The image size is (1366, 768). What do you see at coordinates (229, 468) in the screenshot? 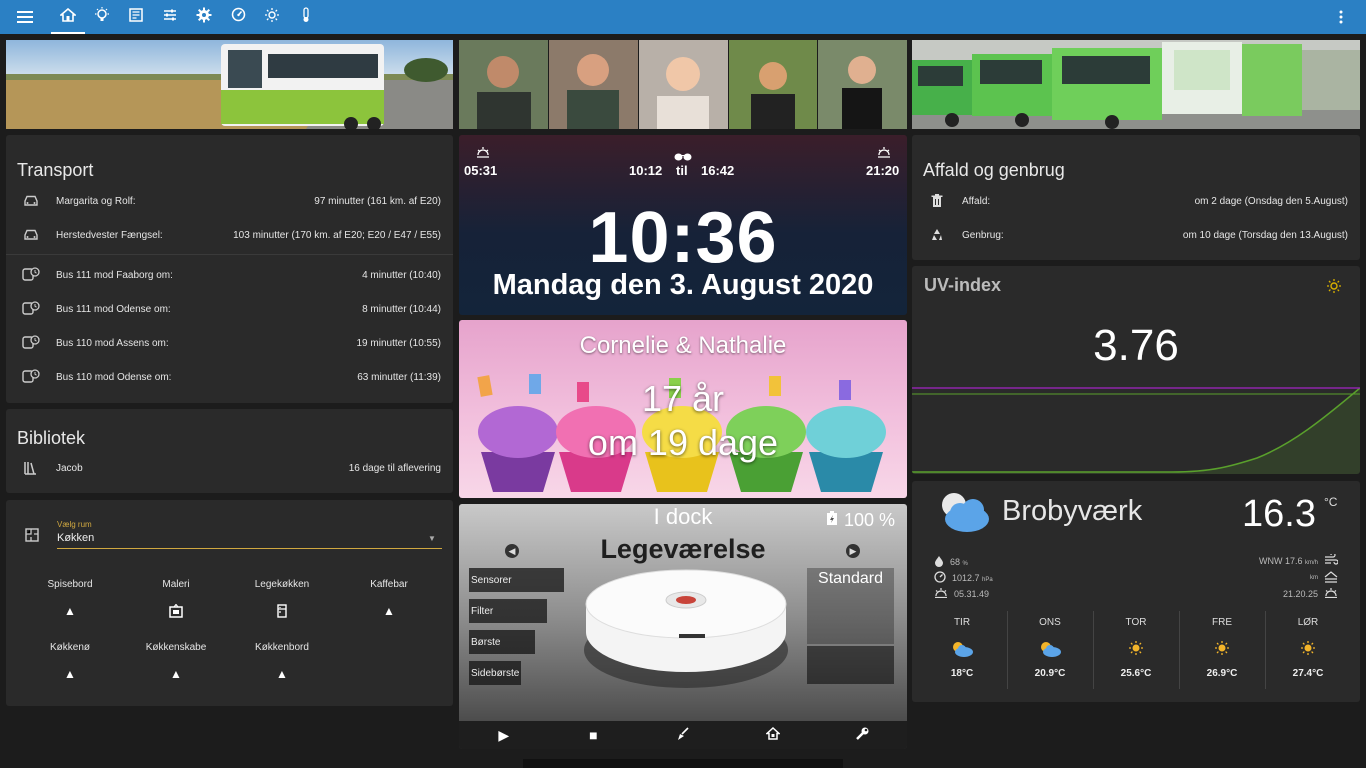
I see `library-row: Jacob 16 dage til aflevering` at bounding box center [229, 468].